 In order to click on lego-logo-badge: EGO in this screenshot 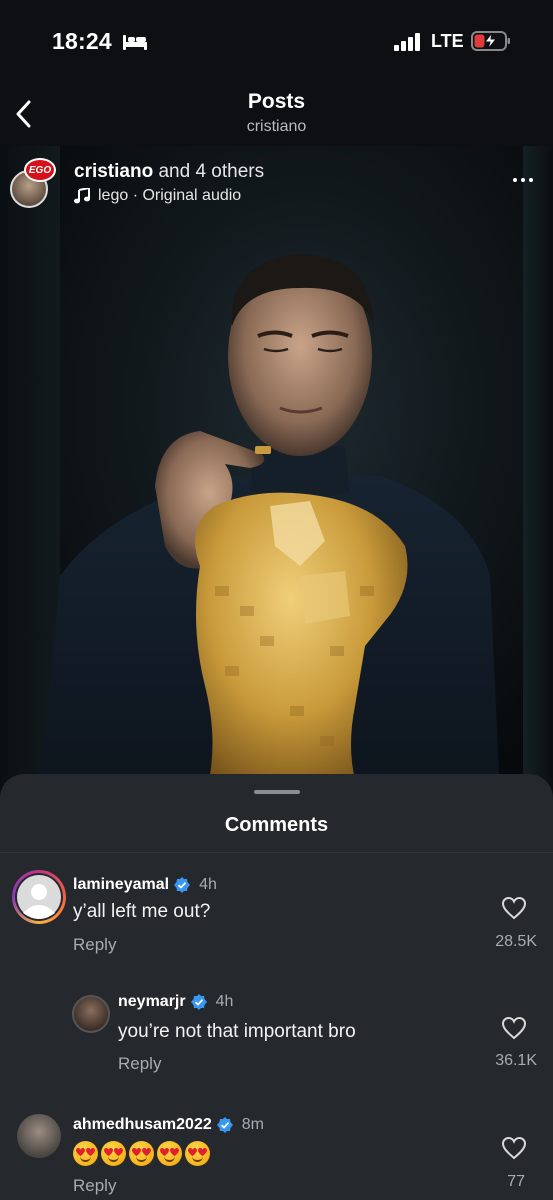, I will do `click(40, 170)`.